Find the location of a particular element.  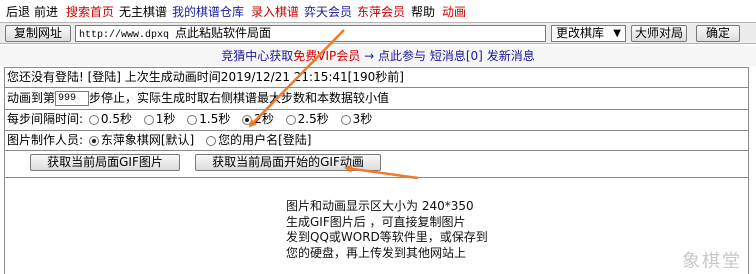

note-line: 生成GIF图片后 ，可直接复制图片 is located at coordinates (376, 221).